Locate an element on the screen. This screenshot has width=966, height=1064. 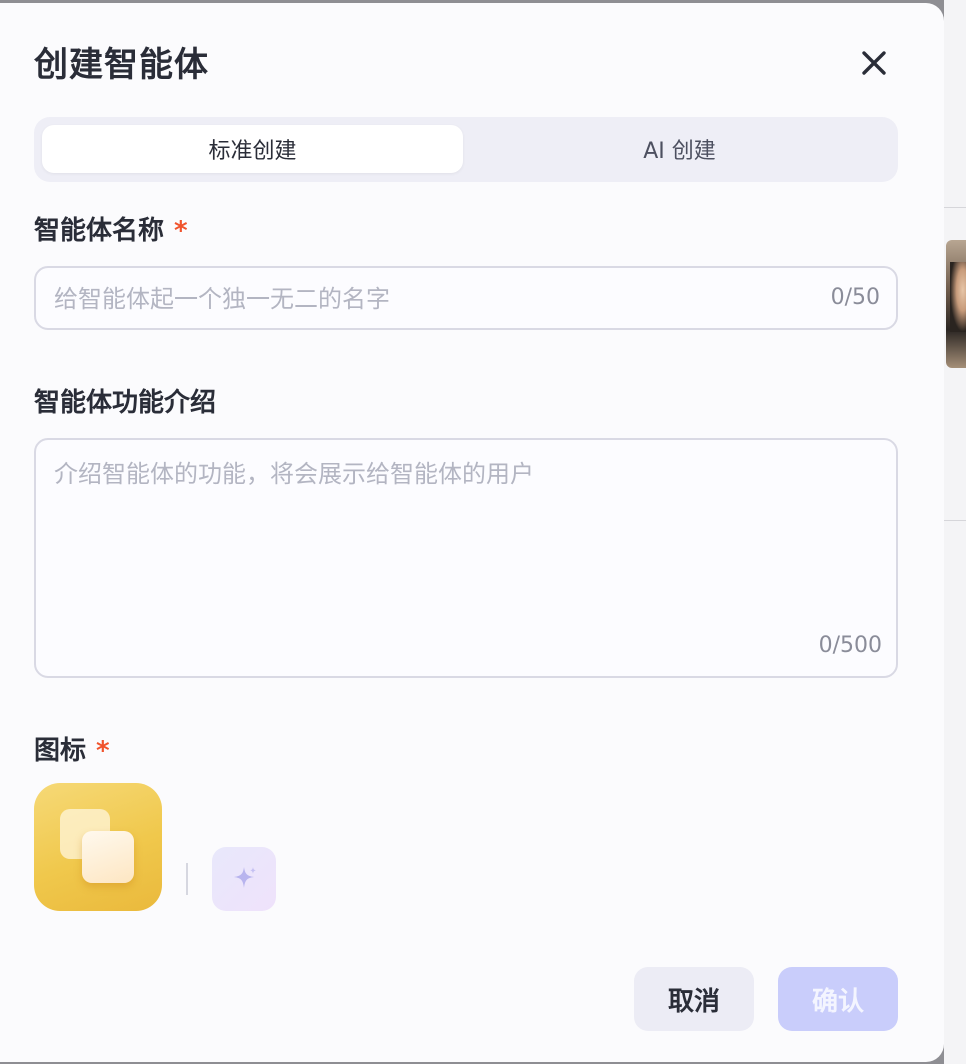
confirm-button: 确认 is located at coordinates (838, 999).